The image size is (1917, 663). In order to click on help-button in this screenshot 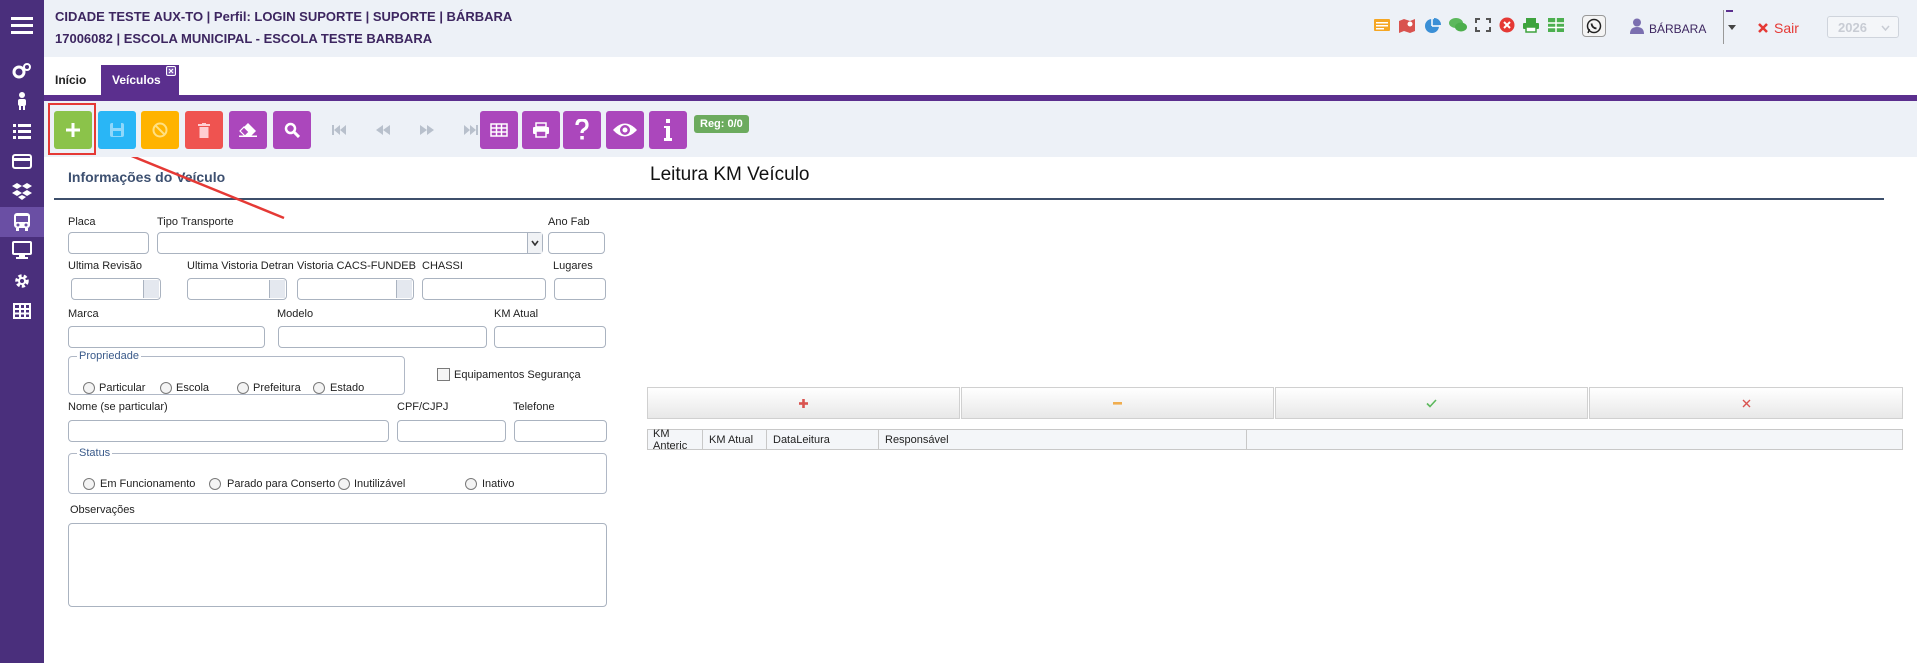, I will do `click(582, 130)`.